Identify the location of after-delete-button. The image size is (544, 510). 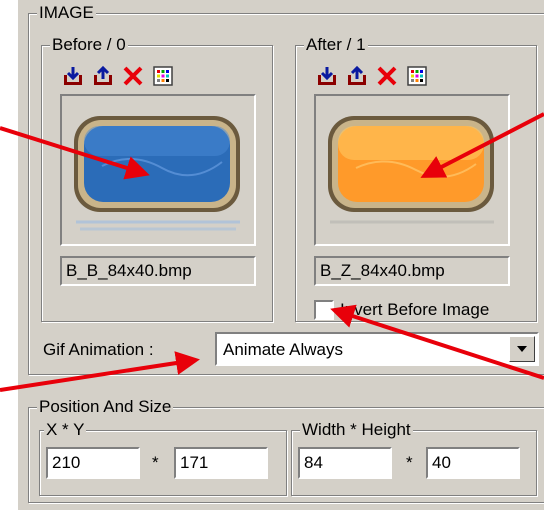
(387, 76).